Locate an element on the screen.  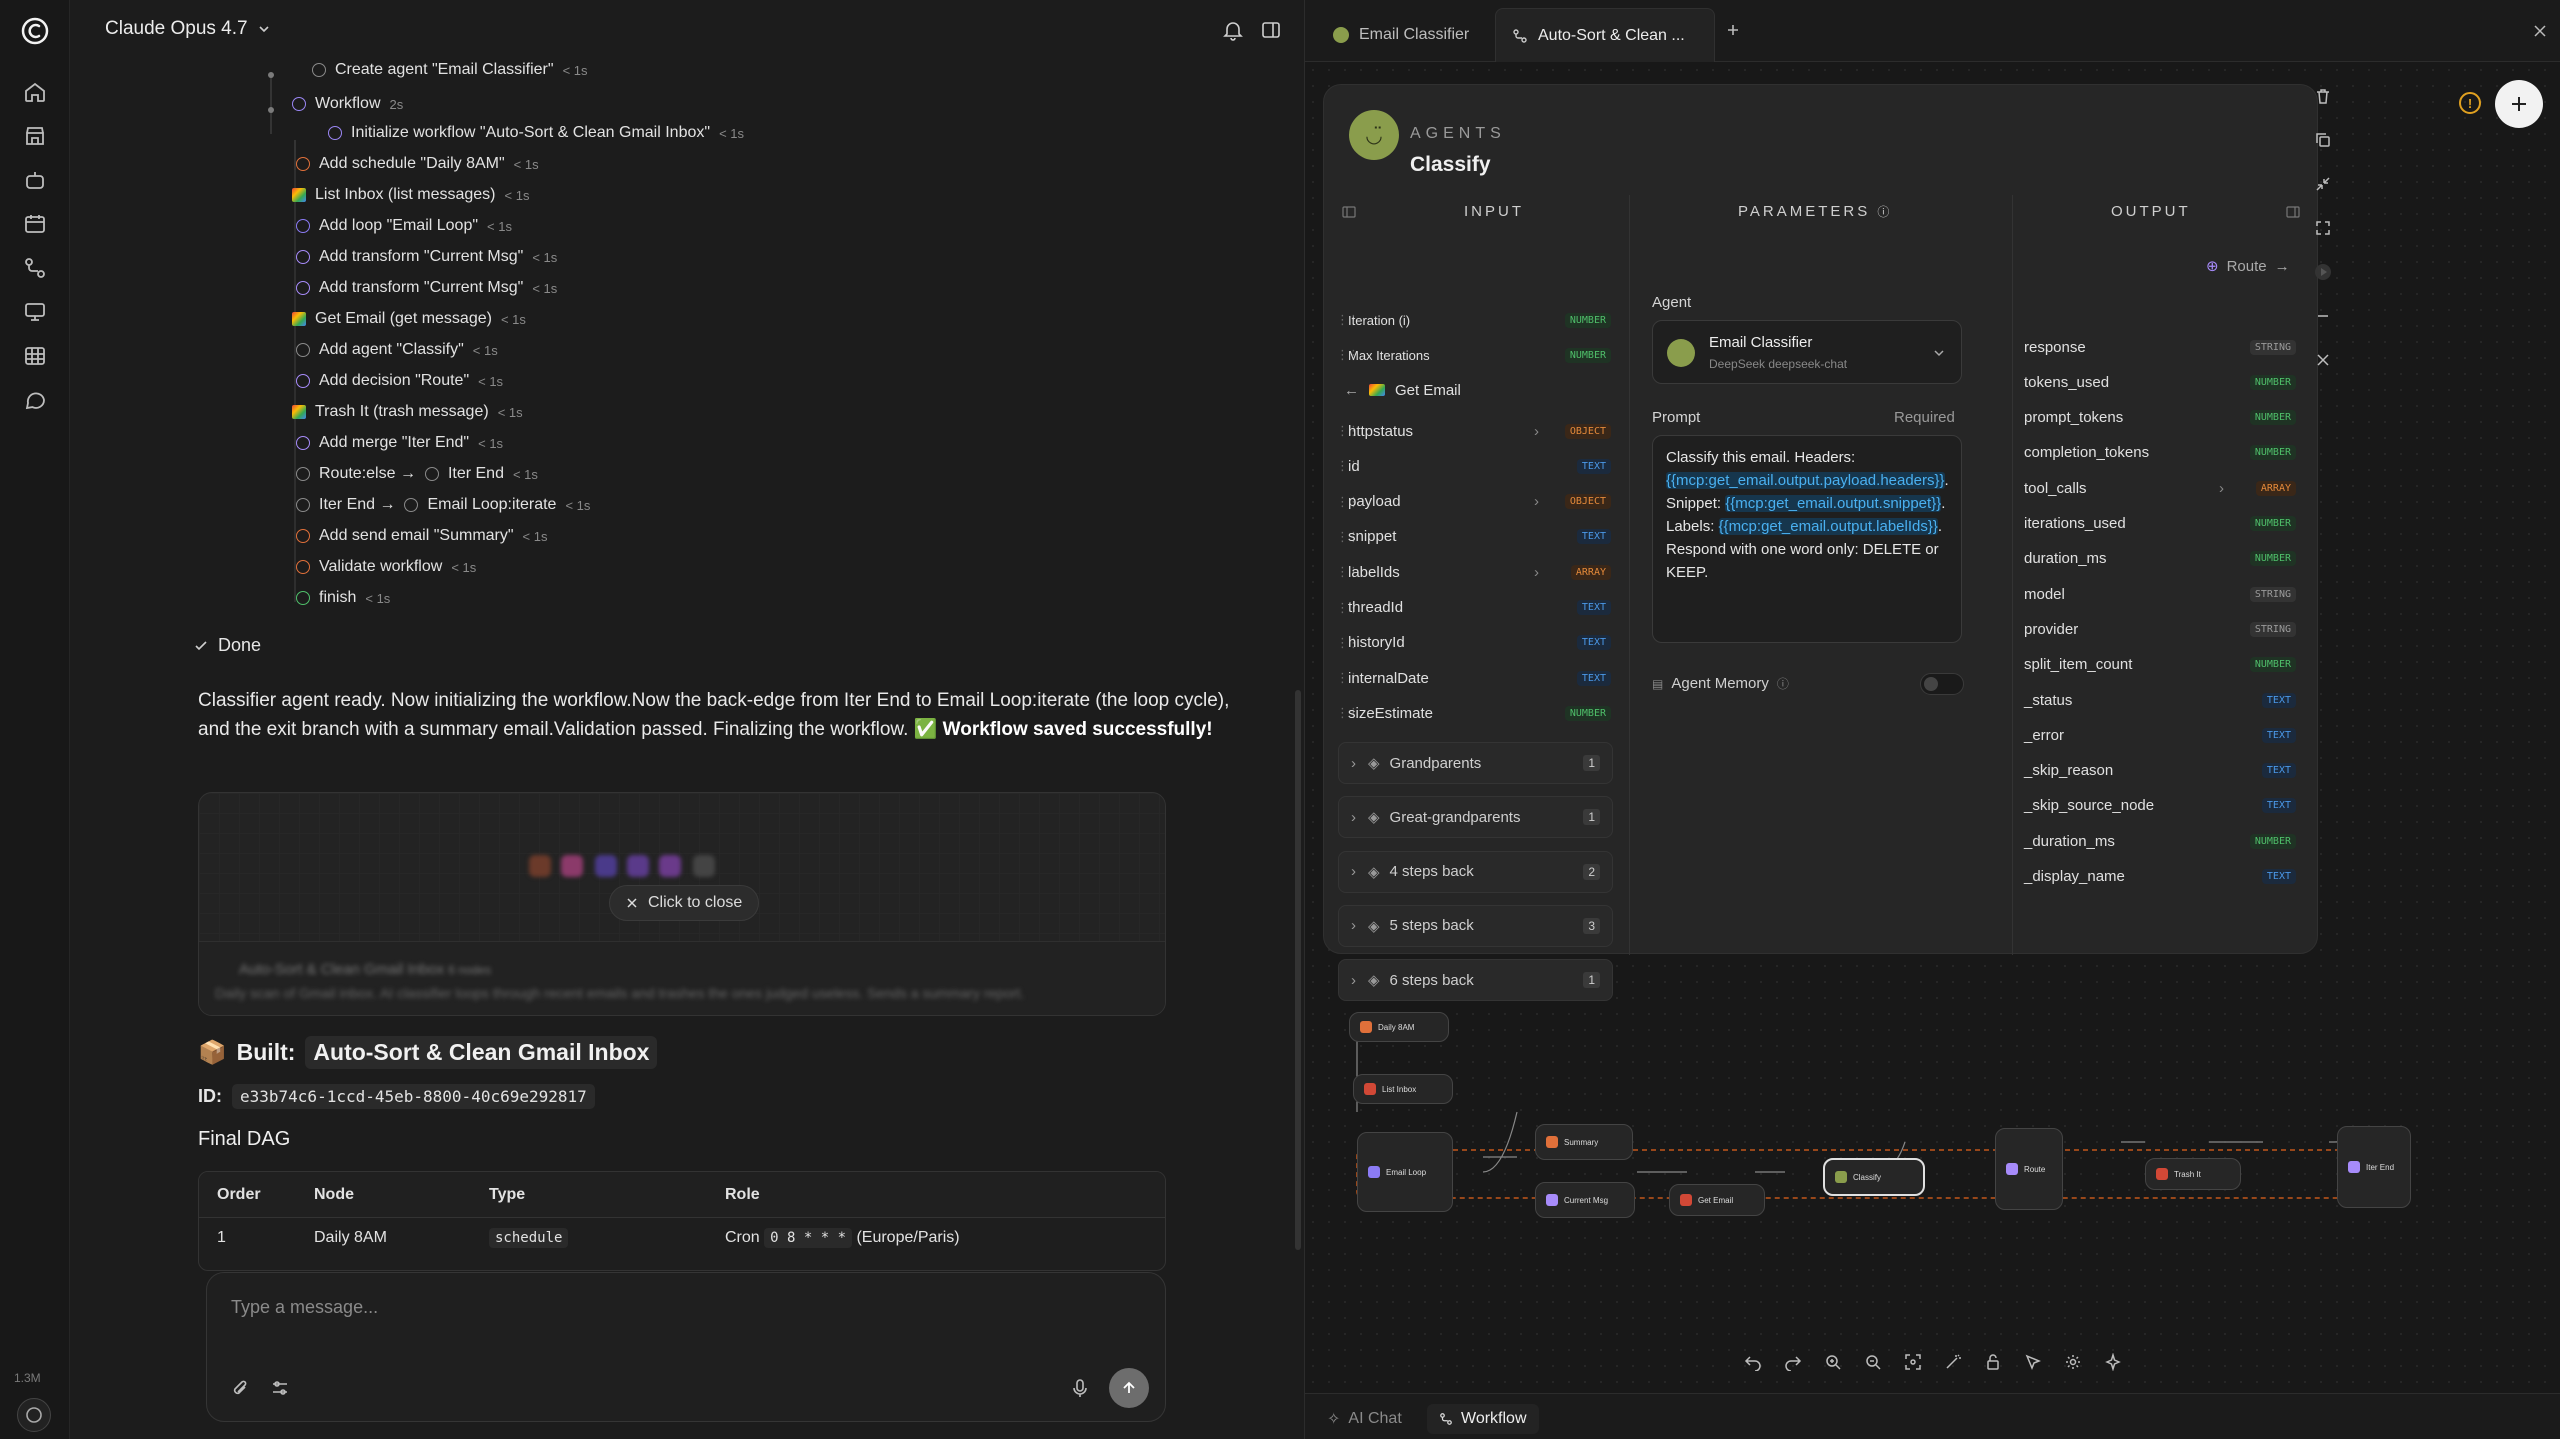
tree-item: Trash It (trash message) < 1s is located at coordinates (407, 412).